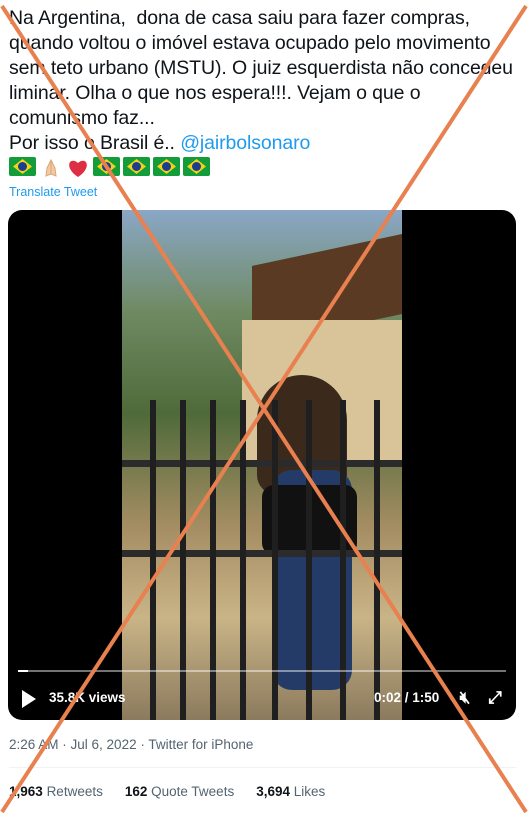 This screenshot has width=528, height=815. I want to click on fullscreen-icon: ⤢, so click(495, 698).